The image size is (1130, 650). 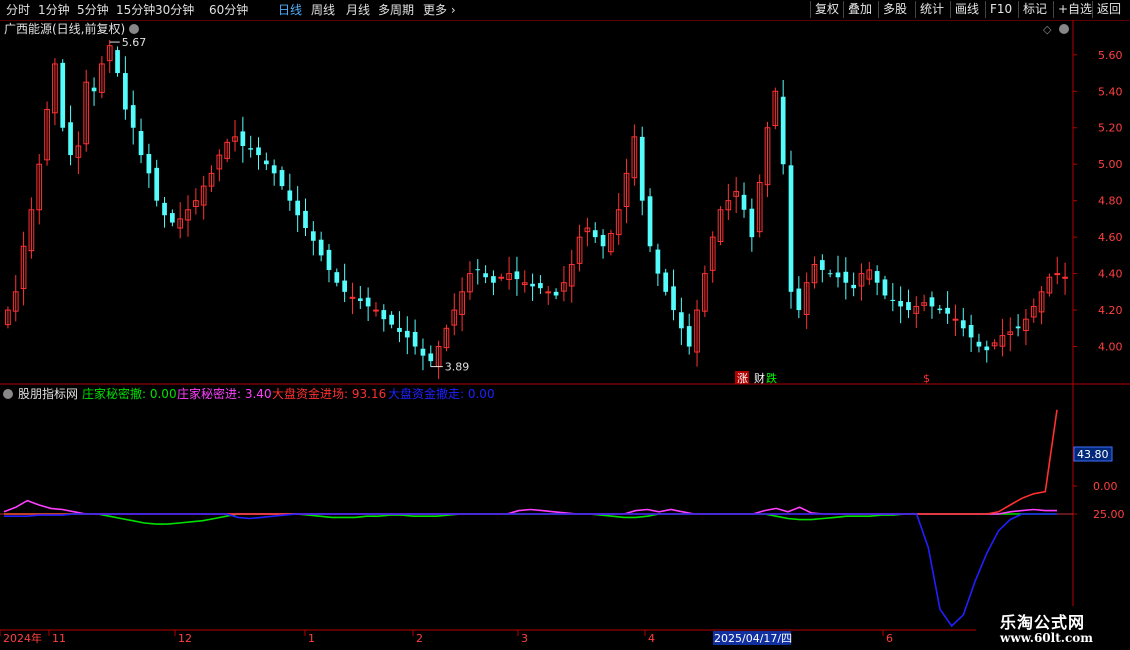 I want to click on ind-axis-label-0: 25.00, so click(x=1109, y=514).